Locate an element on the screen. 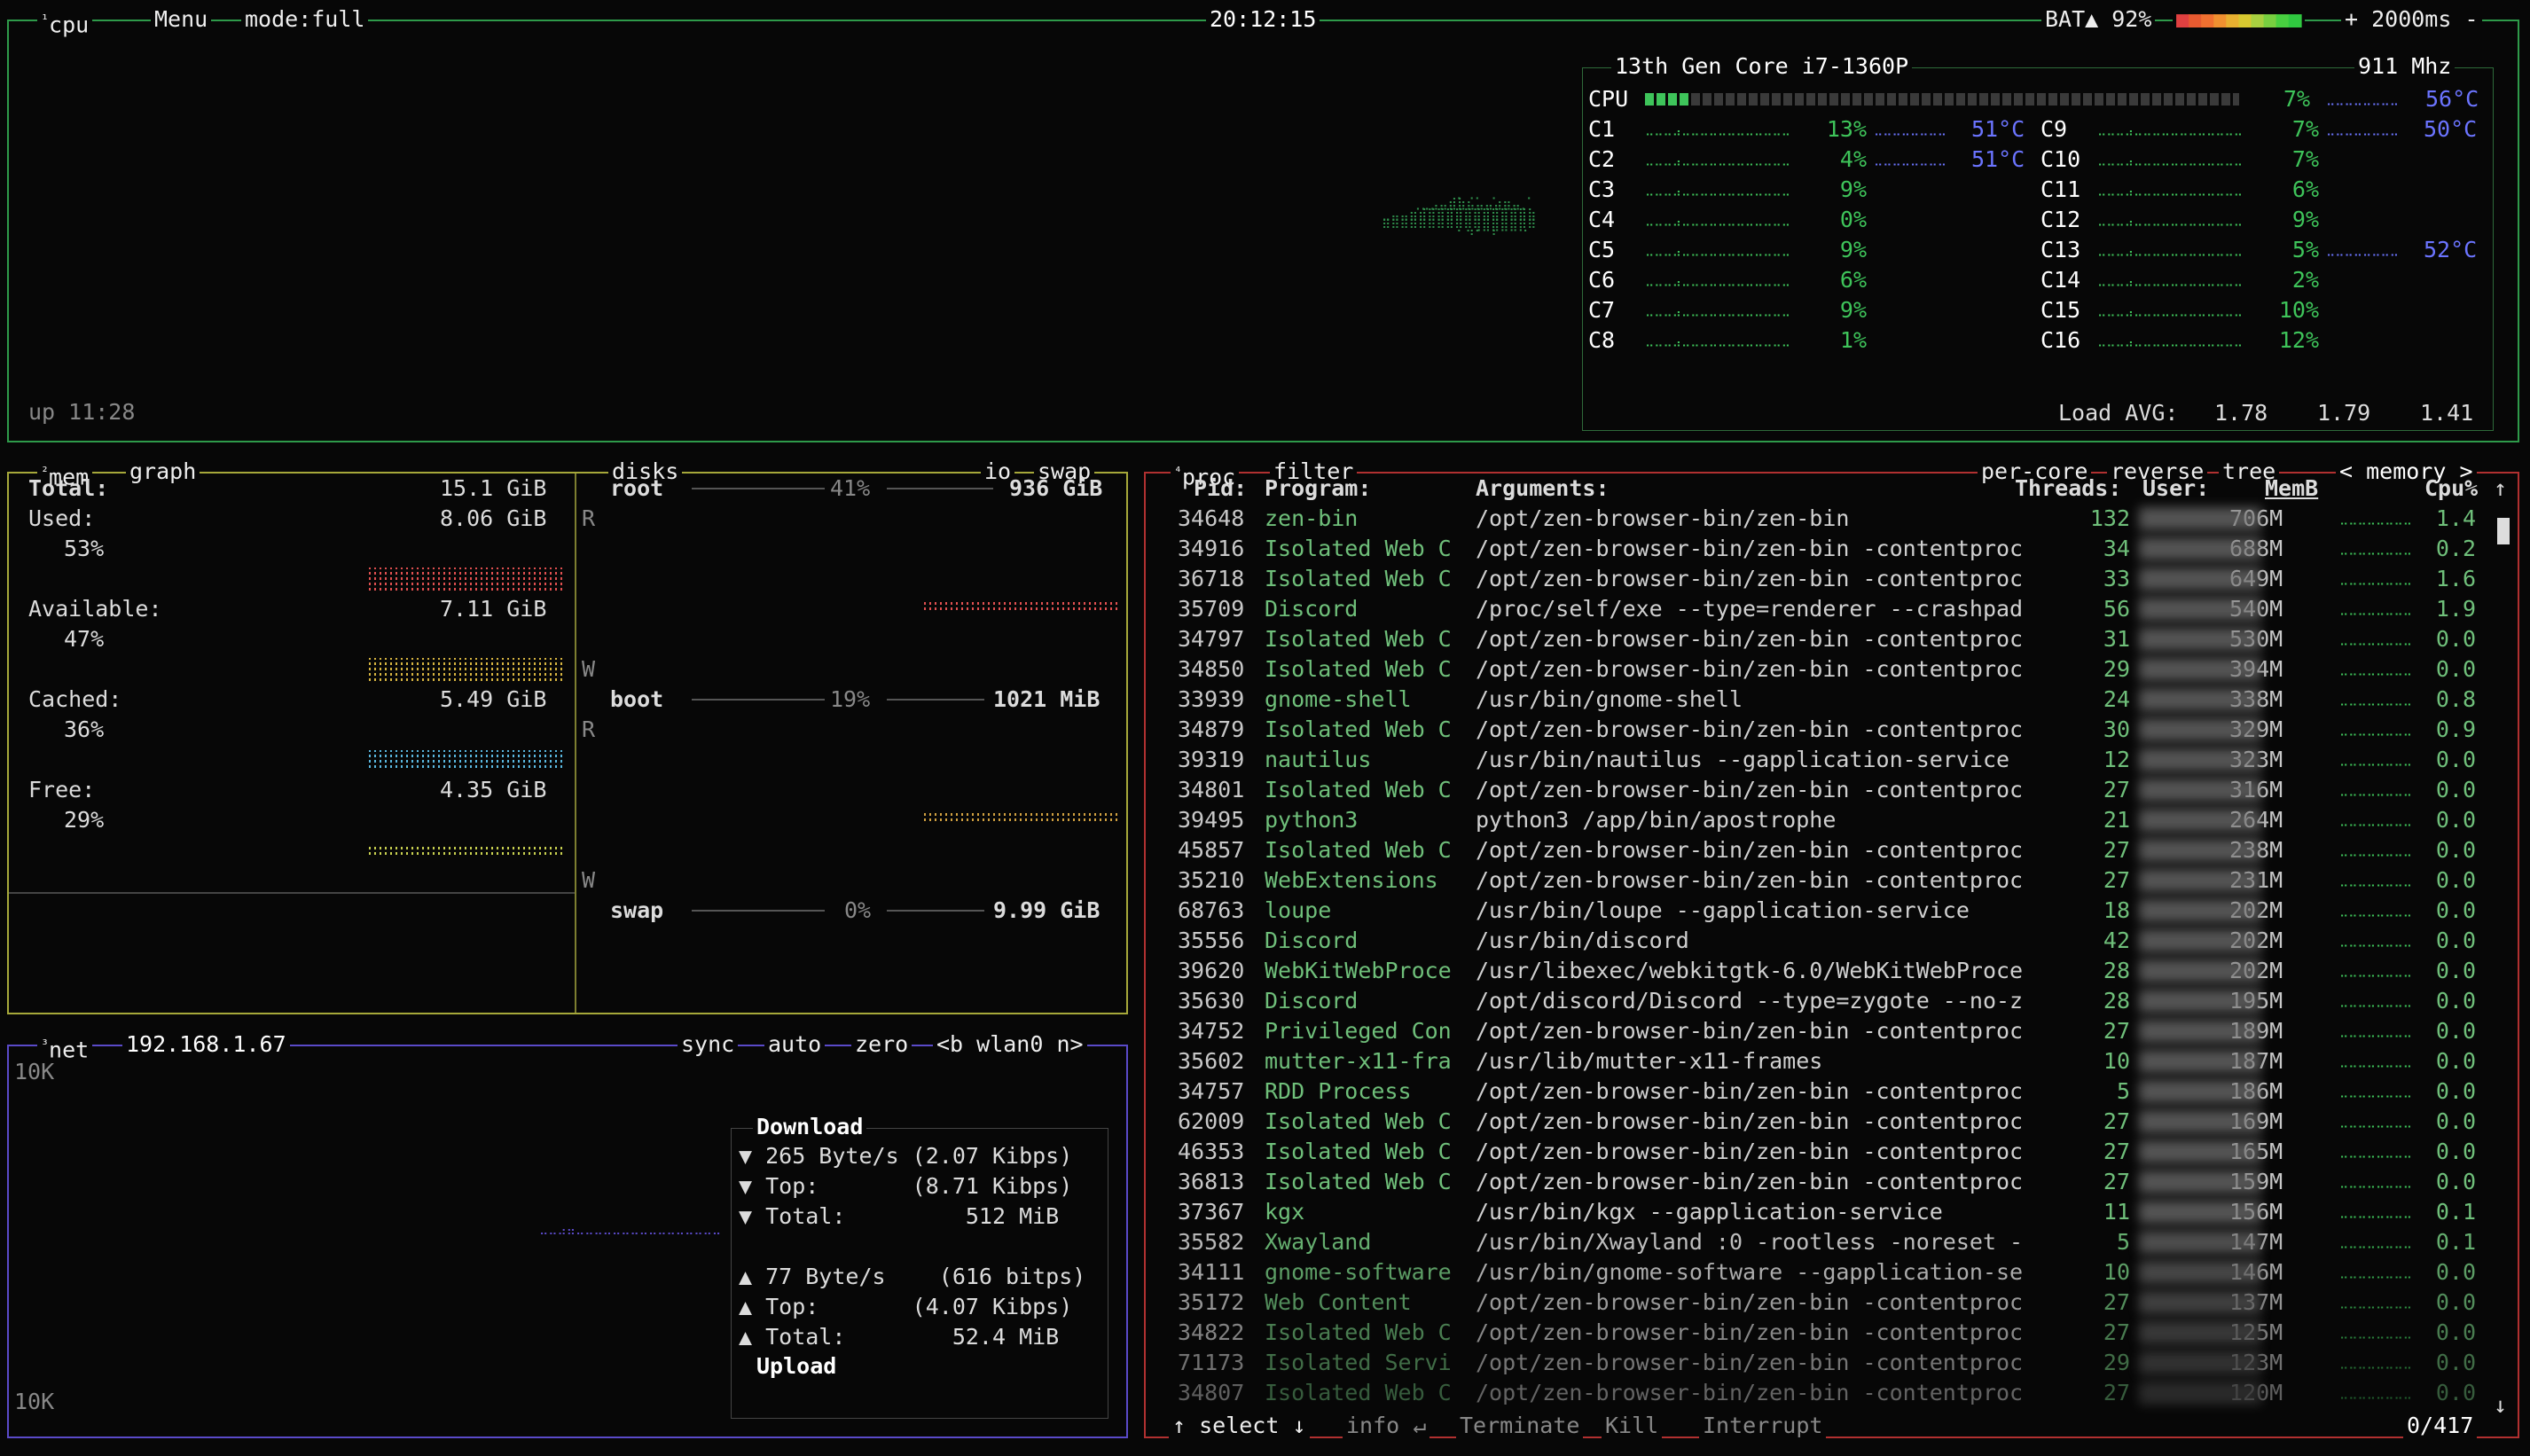  core-pct: 6% is located at coordinates (1853, 280).